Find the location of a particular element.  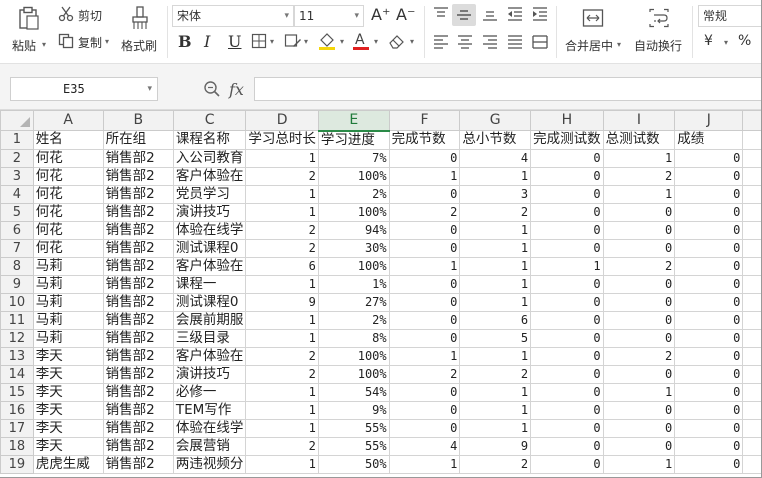

cell-a12: 马莉 is located at coordinates (68, 338).